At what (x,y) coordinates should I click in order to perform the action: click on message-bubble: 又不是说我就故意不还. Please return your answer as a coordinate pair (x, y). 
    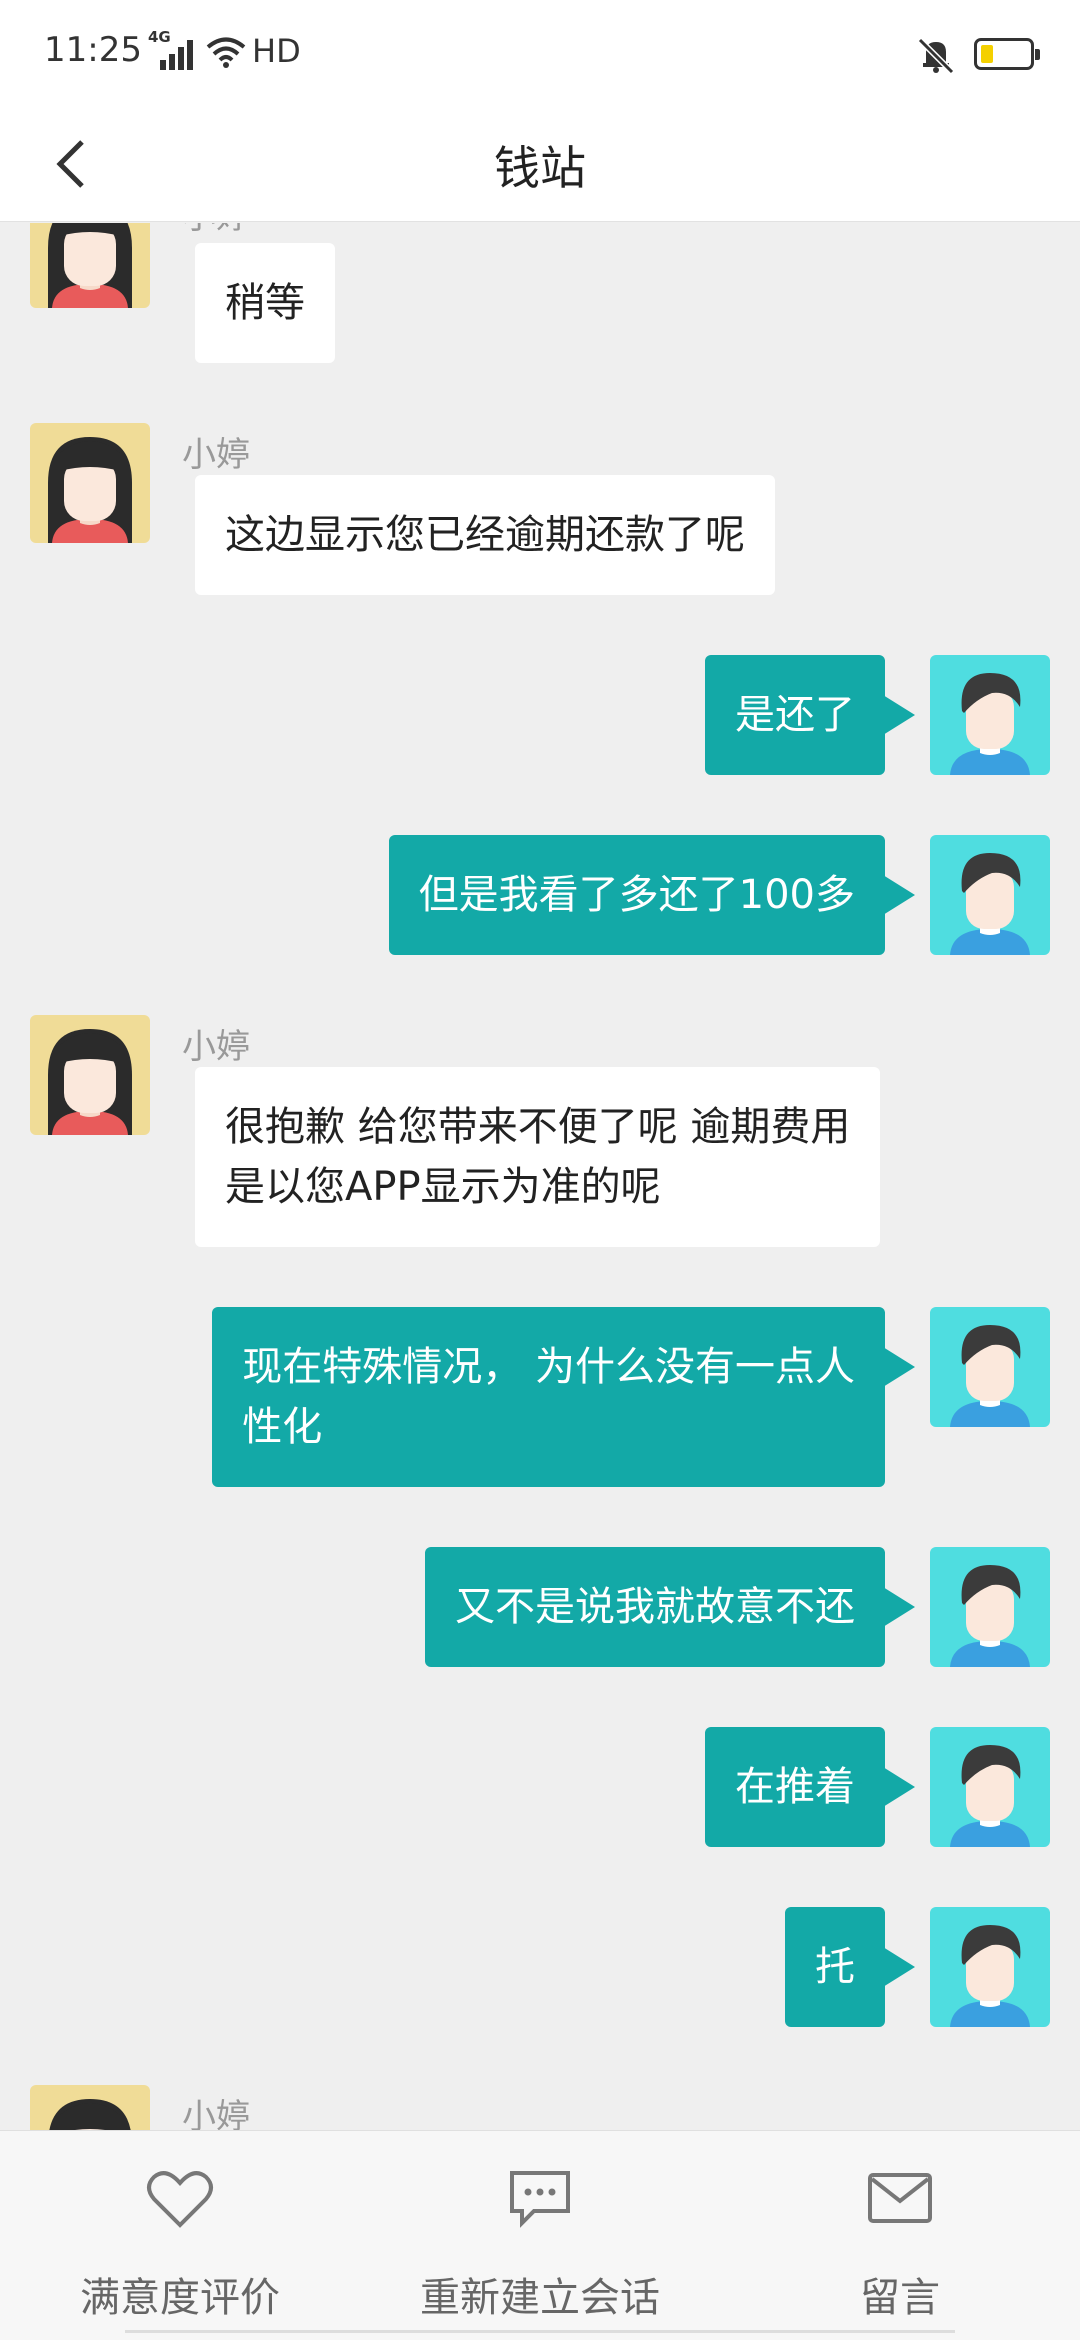
    Looking at the image, I should click on (670, 1607).